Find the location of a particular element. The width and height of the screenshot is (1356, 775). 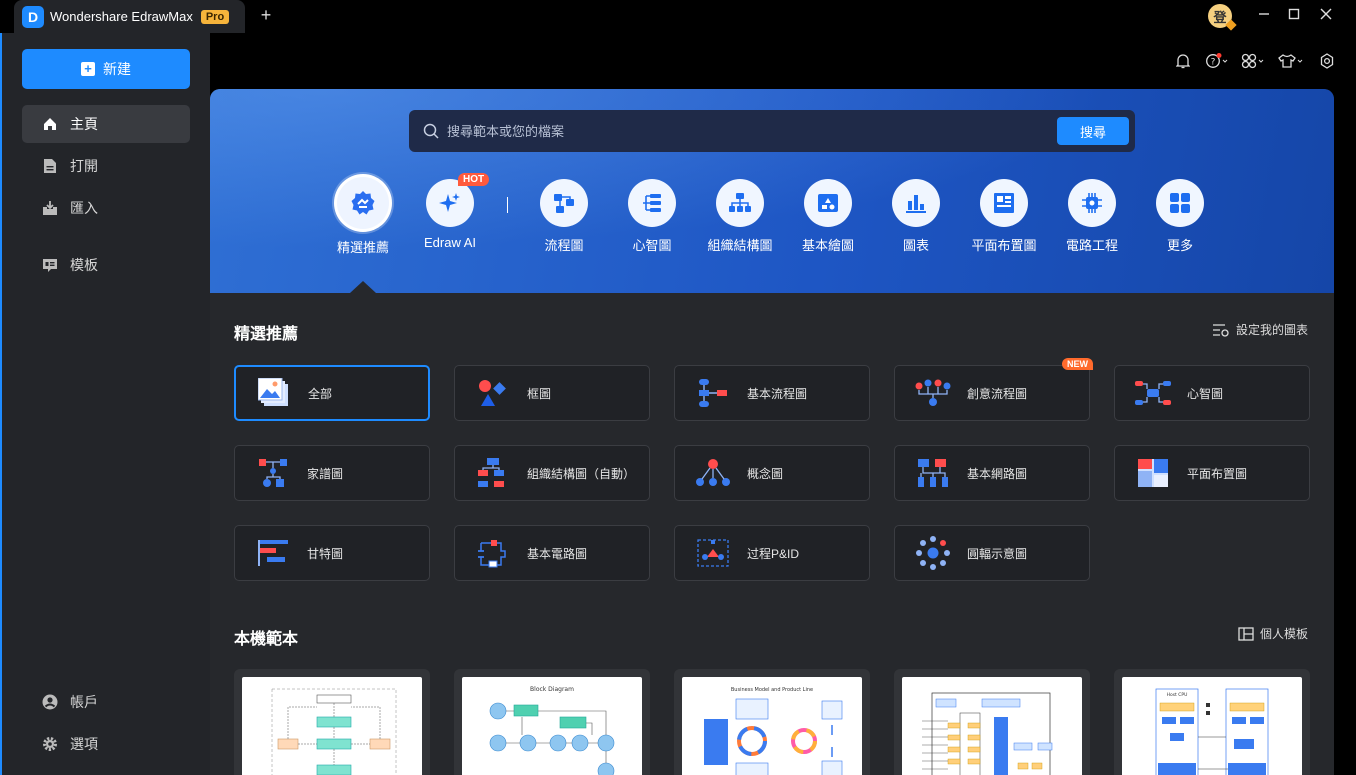

ai-sparkle-icon is located at coordinates (450, 203).